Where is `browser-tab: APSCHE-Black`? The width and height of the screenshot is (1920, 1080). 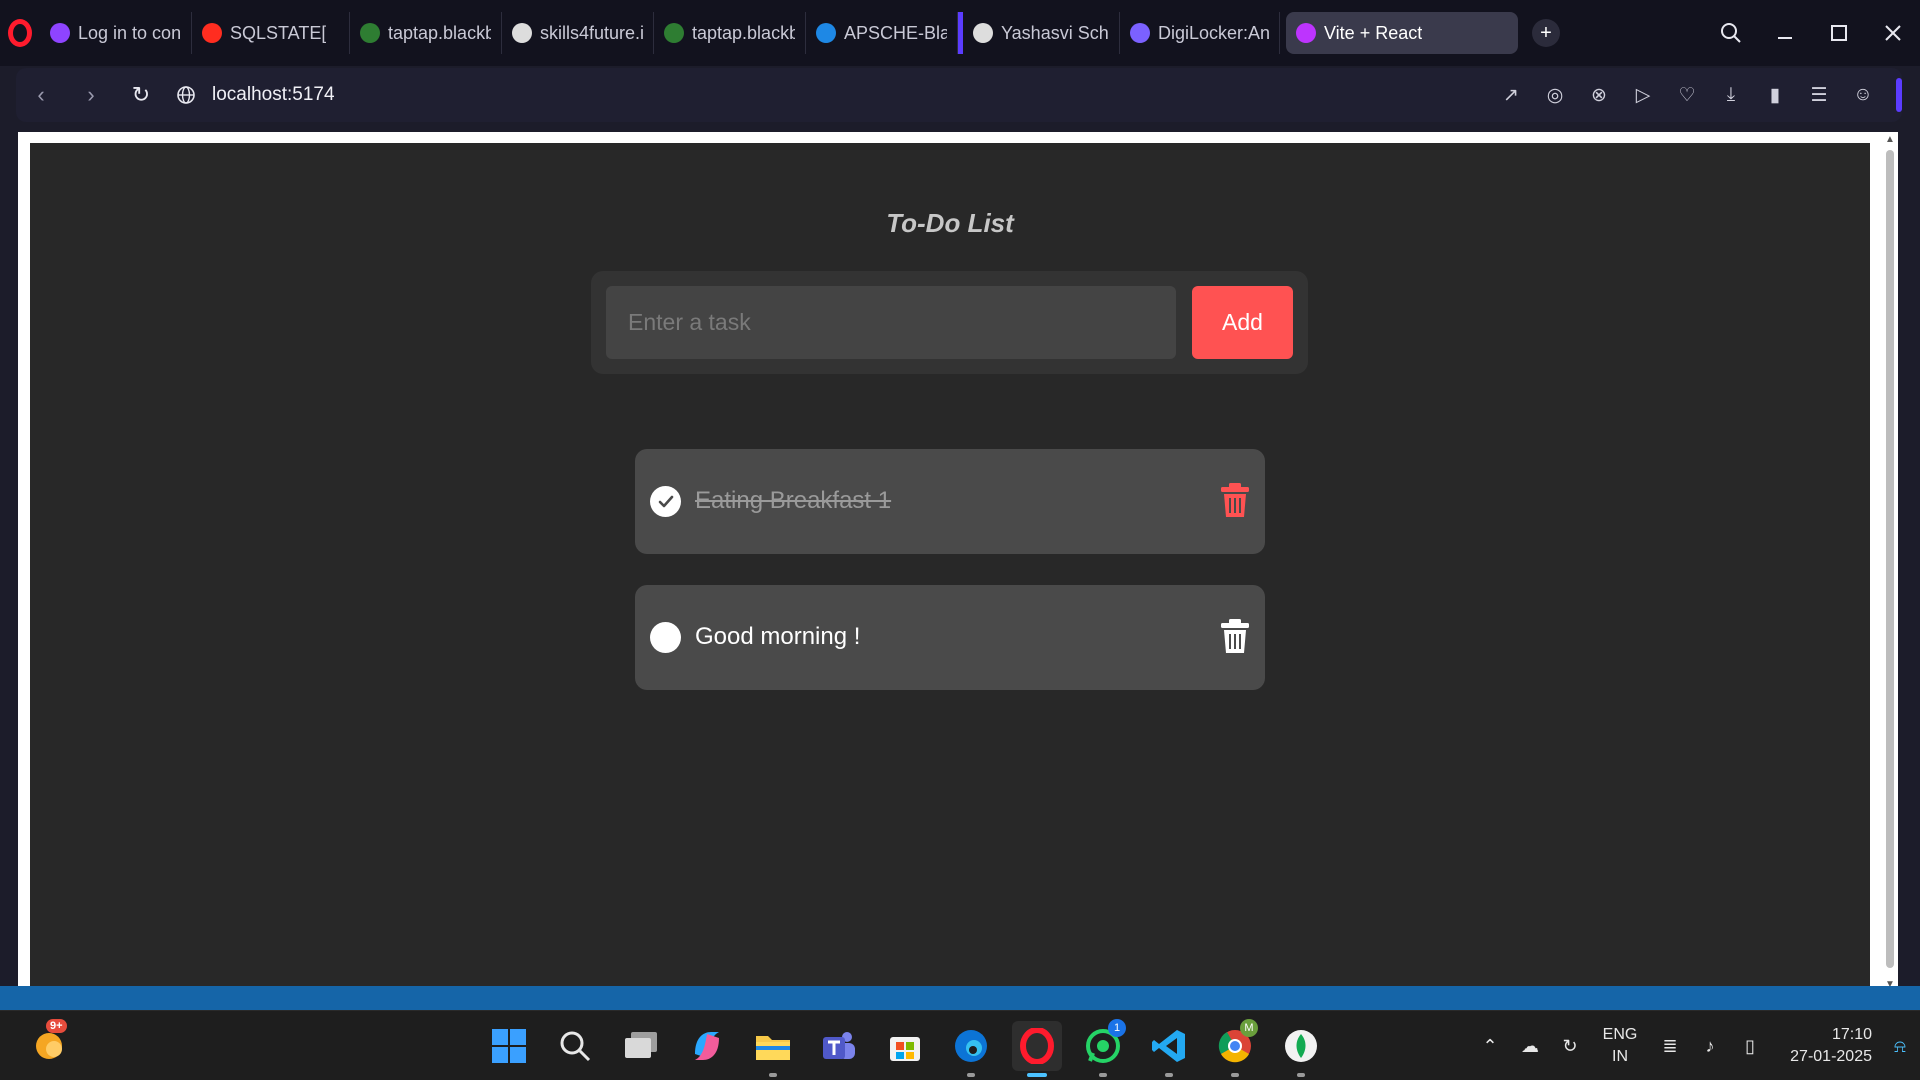
browser-tab: APSCHE-Black is located at coordinates (882, 33).